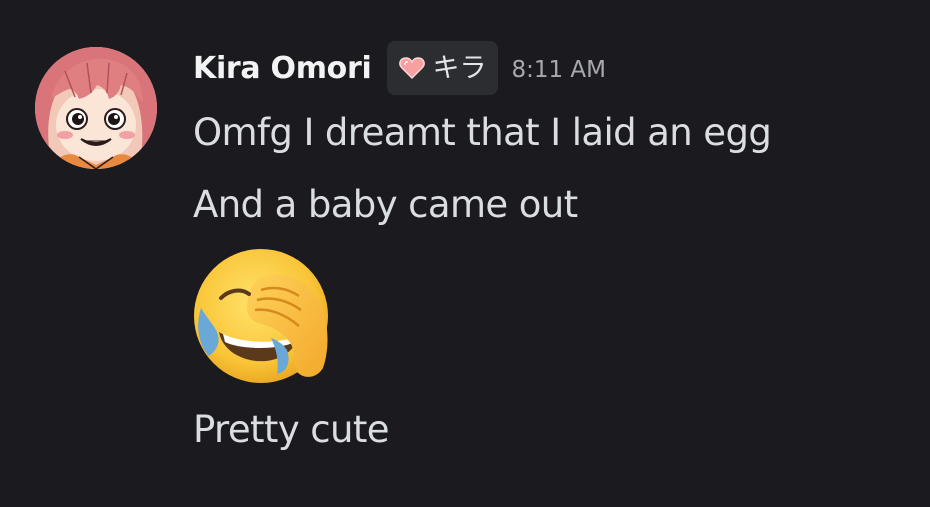 The image size is (930, 507). I want to click on message-header: Kira Omori キラ 8:11 AM, so click(399, 68).